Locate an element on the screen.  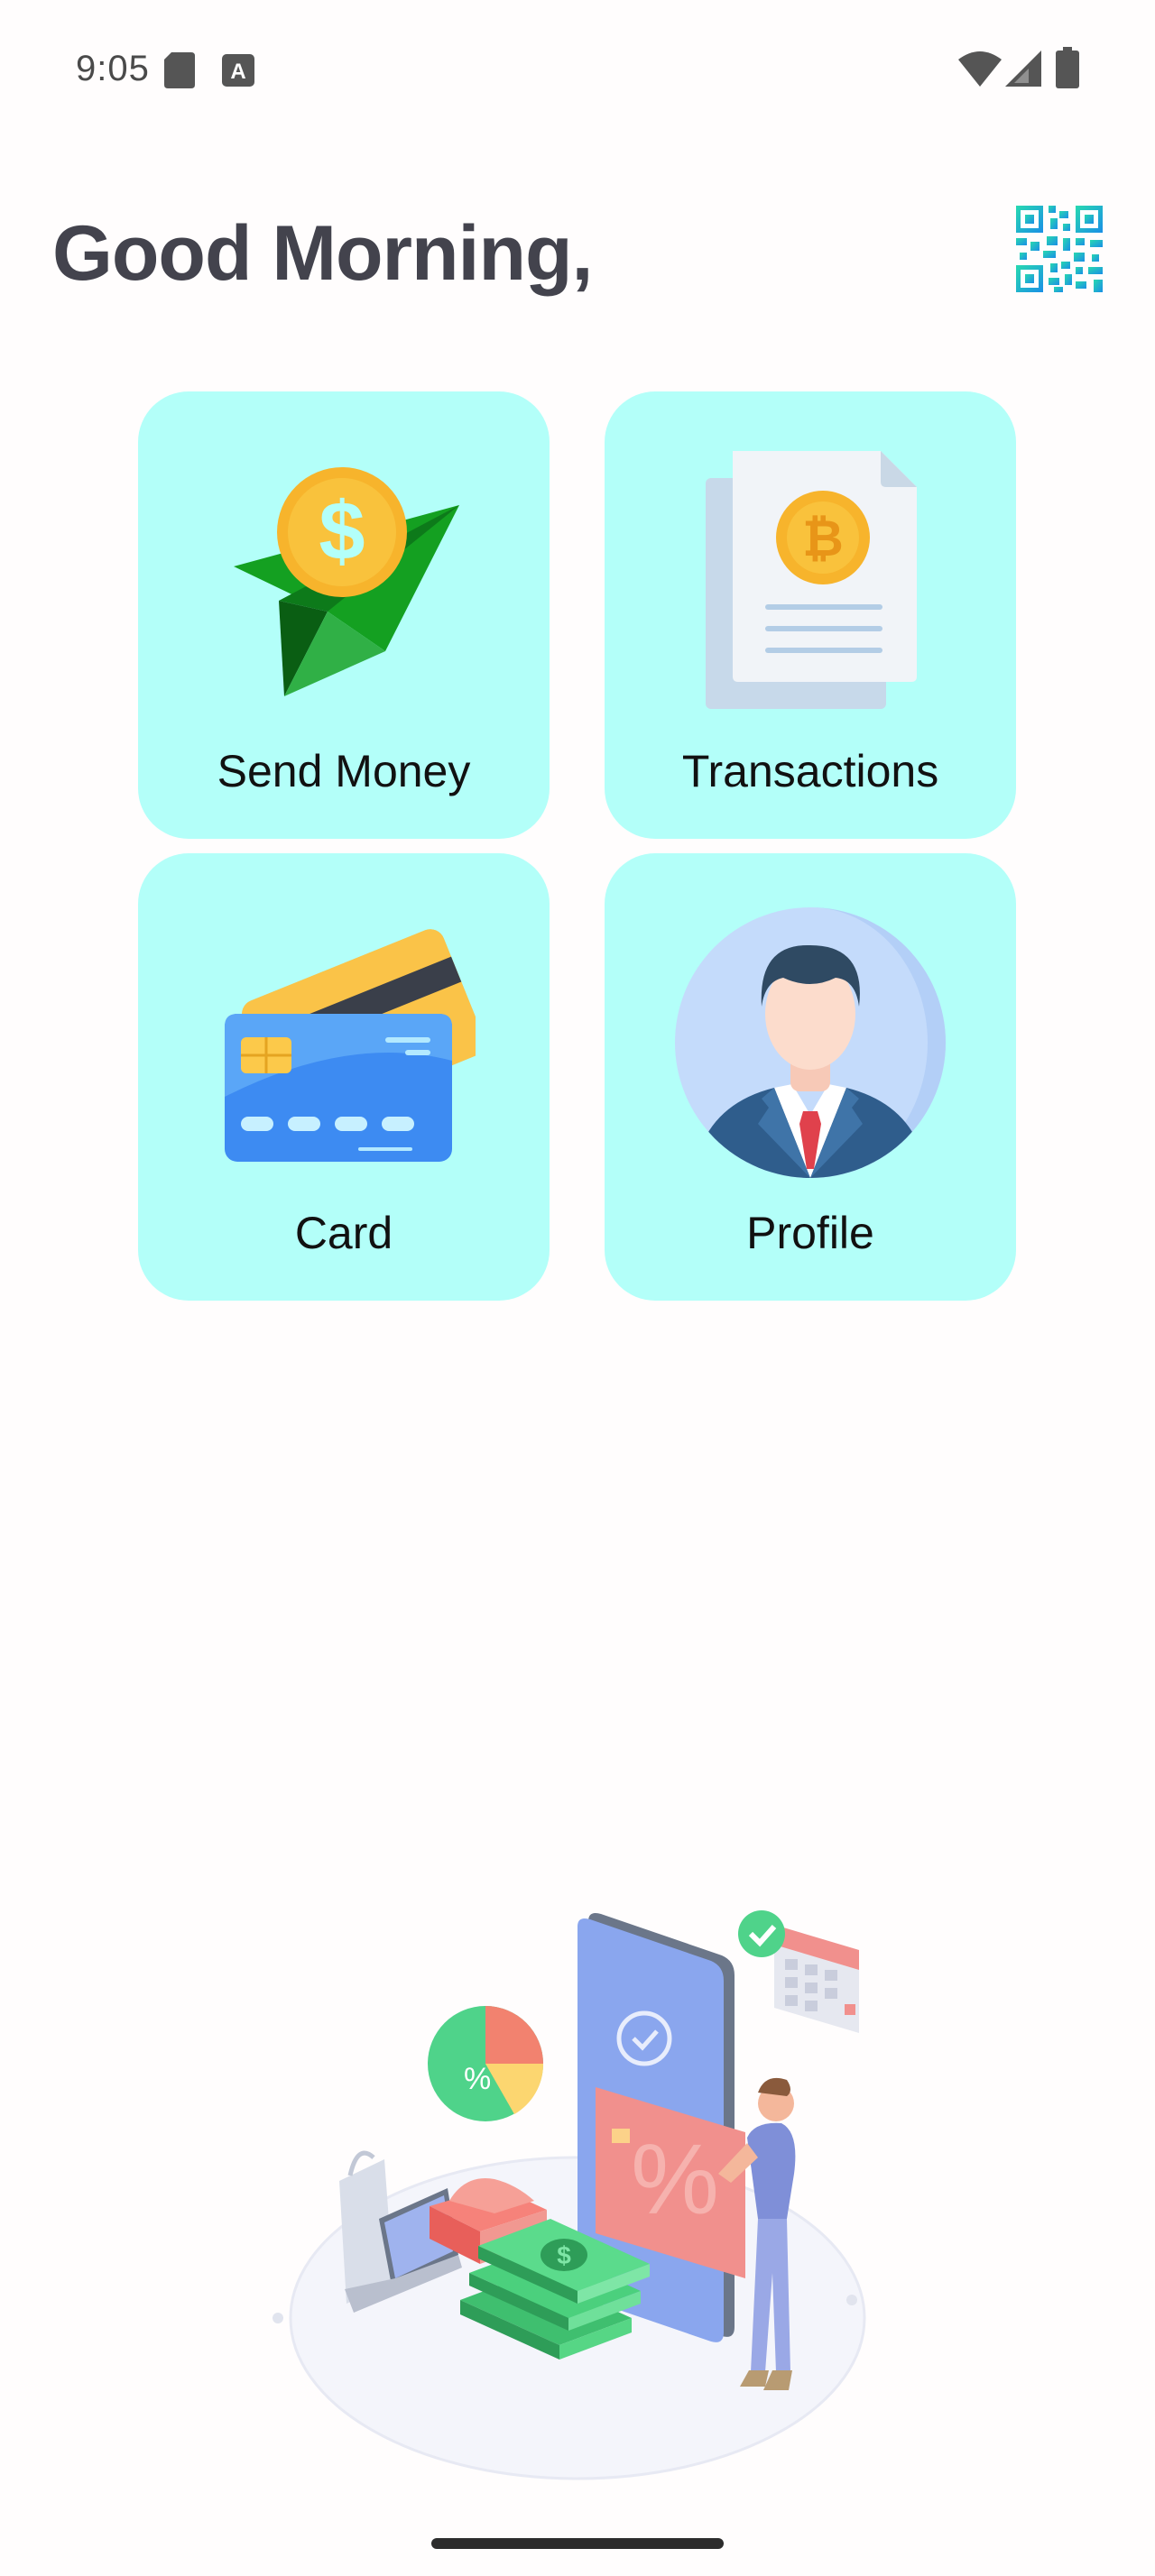
tile-label-card: Card is located at coordinates (343, 1233).